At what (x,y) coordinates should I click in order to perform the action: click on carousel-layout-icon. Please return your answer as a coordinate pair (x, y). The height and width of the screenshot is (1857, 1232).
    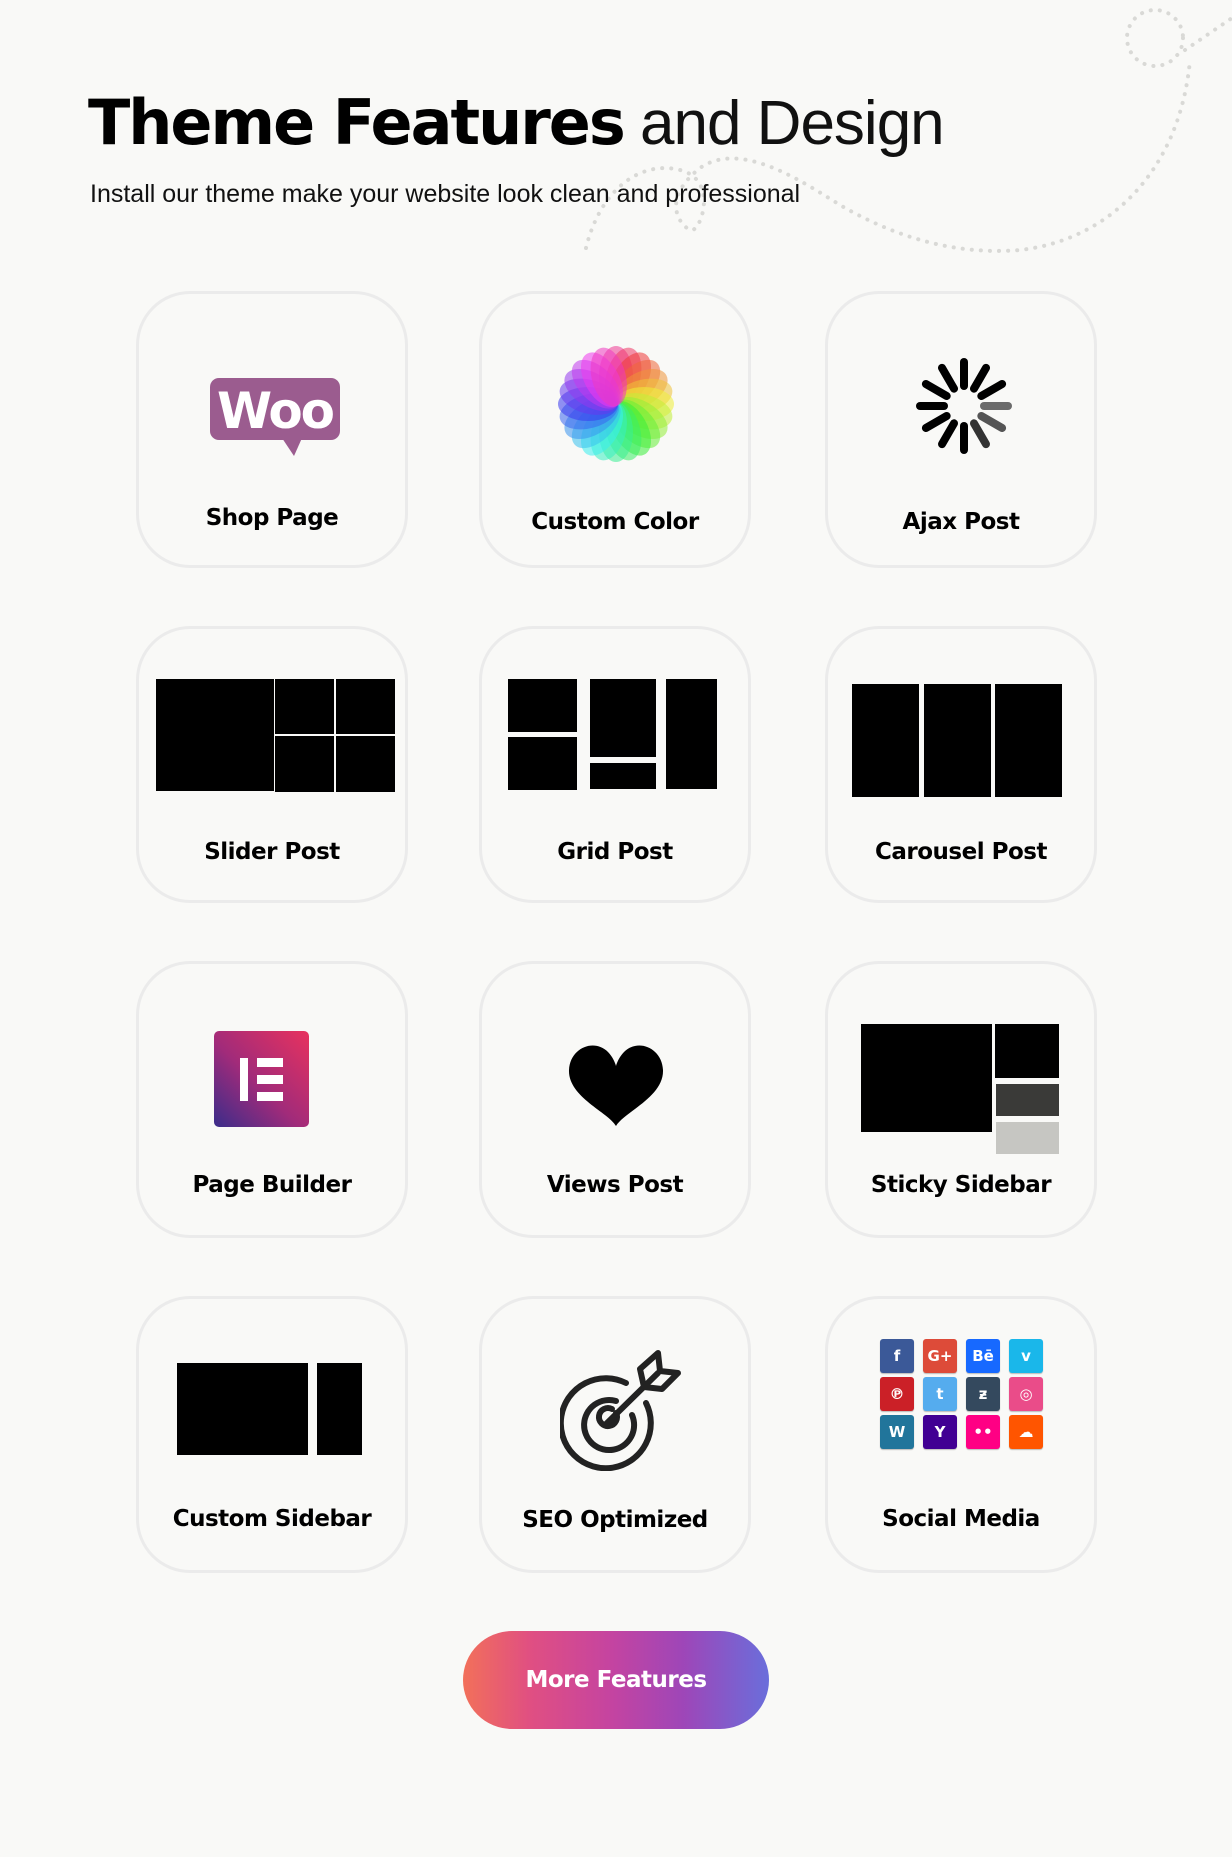
    Looking at the image, I should click on (957, 741).